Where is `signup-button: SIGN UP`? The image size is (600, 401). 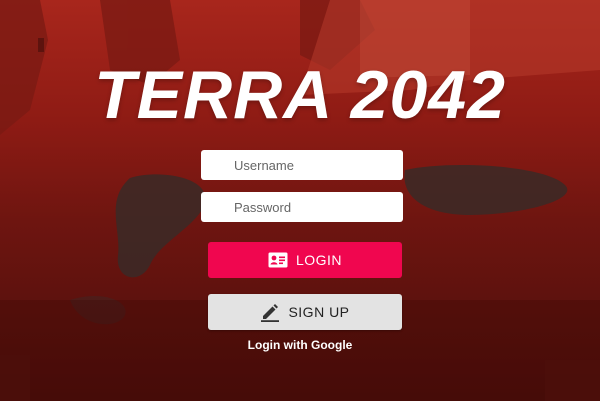
signup-button: SIGN UP is located at coordinates (305, 312).